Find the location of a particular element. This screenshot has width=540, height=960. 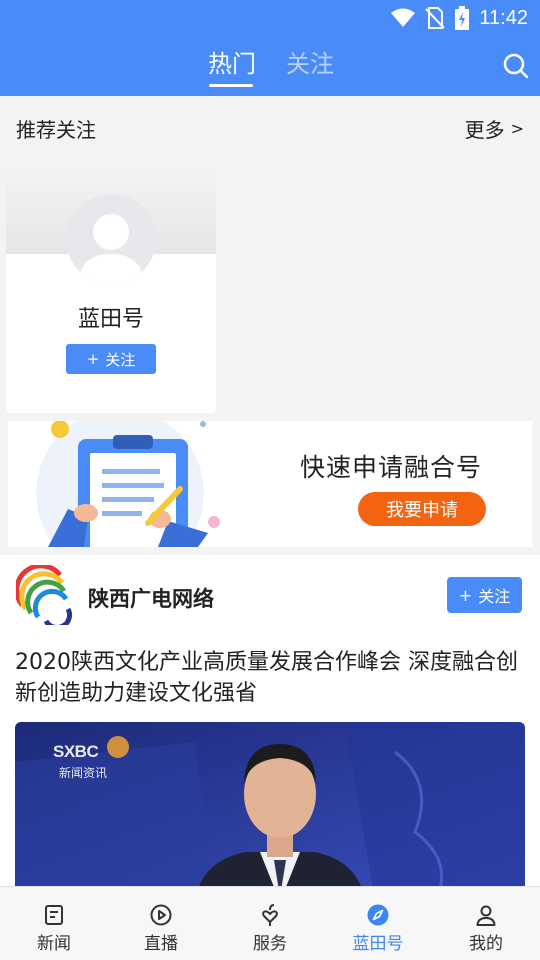

follow-button: + 关注 is located at coordinates (111, 359).